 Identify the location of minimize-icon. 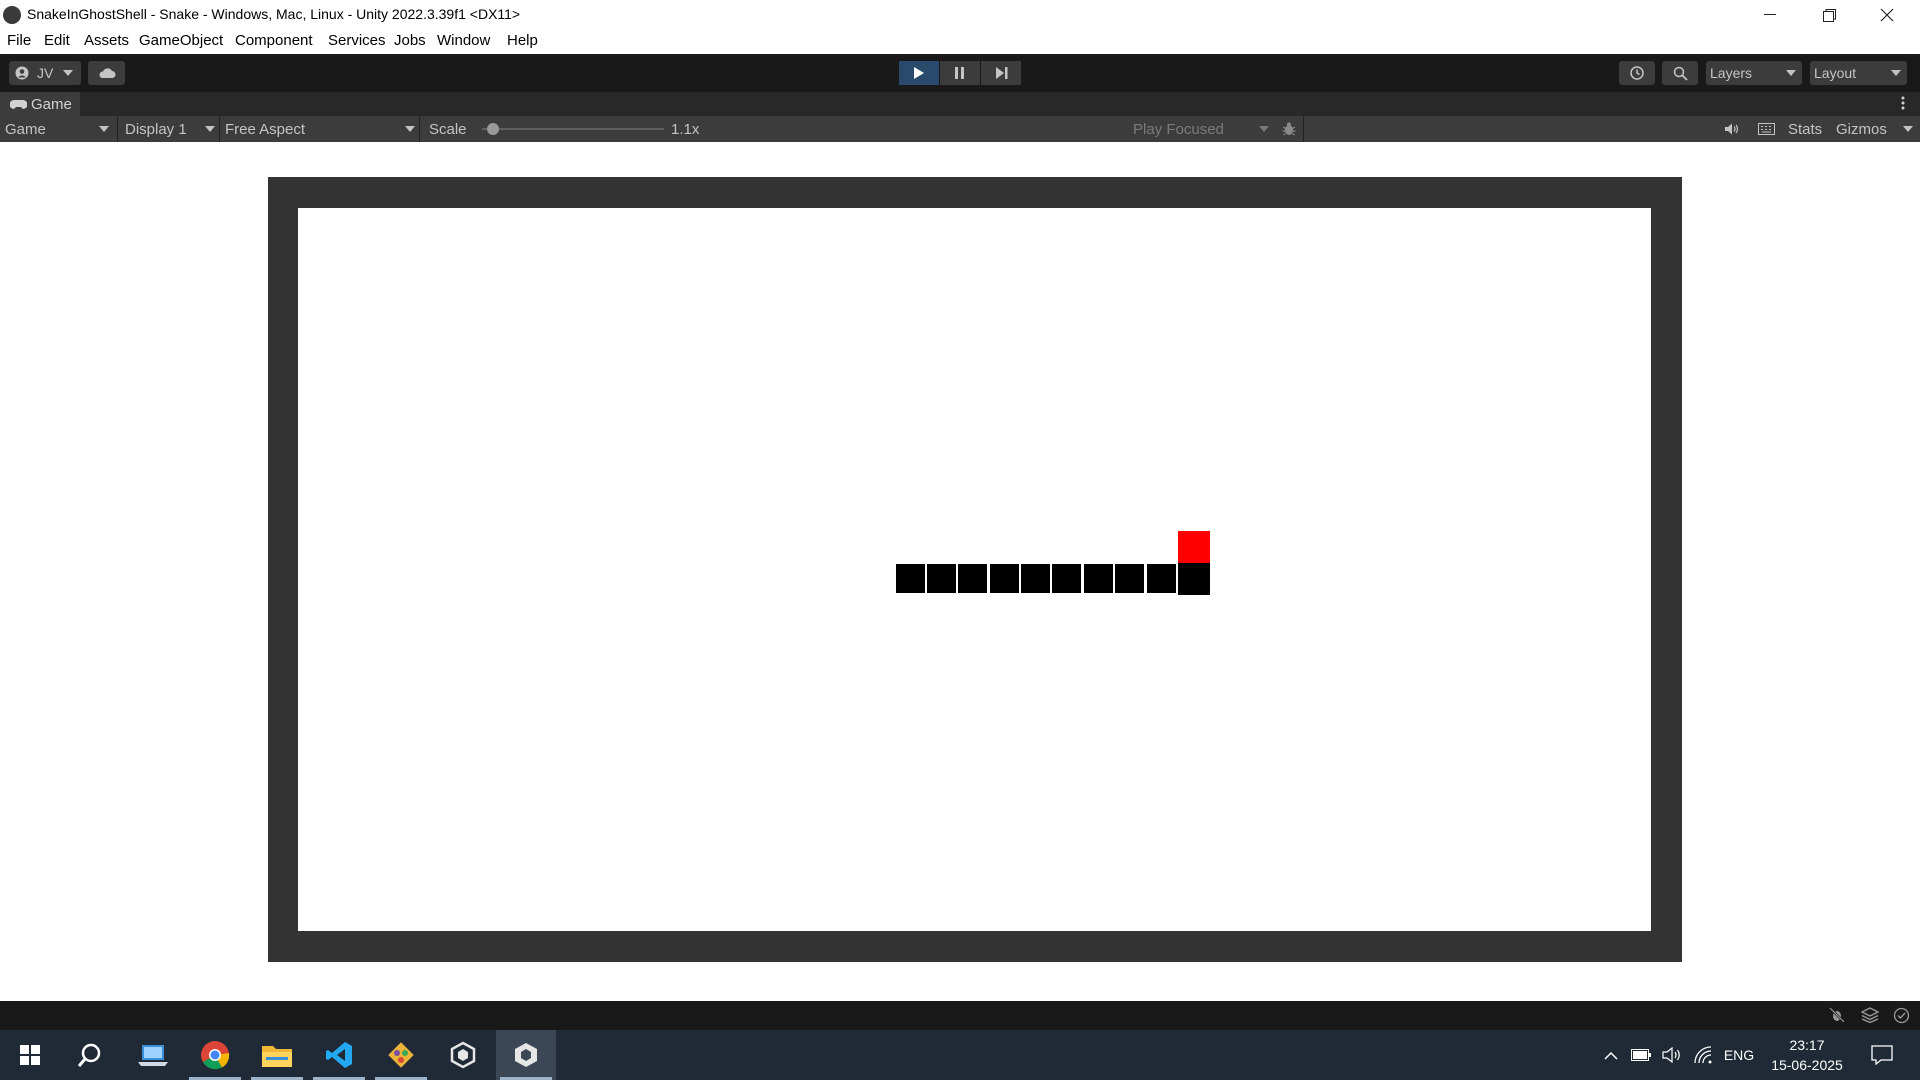
(1770, 14).